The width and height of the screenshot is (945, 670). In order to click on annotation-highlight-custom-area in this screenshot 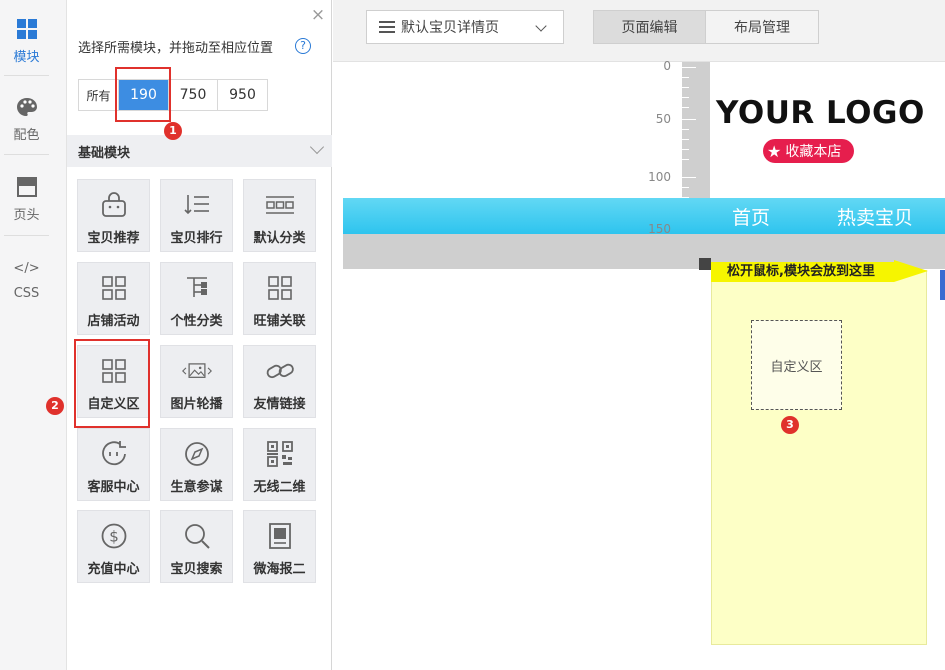, I will do `click(112, 383)`.